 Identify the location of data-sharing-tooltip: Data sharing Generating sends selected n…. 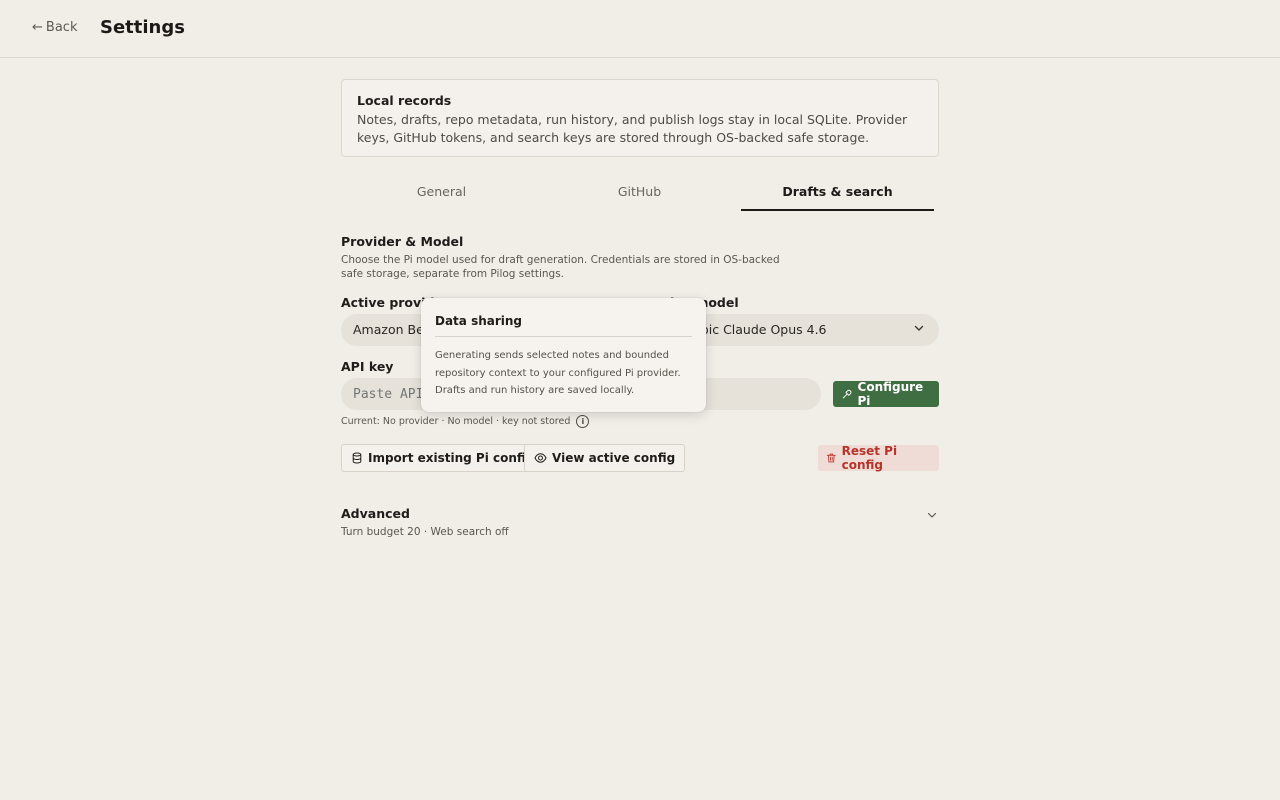
(563, 355).